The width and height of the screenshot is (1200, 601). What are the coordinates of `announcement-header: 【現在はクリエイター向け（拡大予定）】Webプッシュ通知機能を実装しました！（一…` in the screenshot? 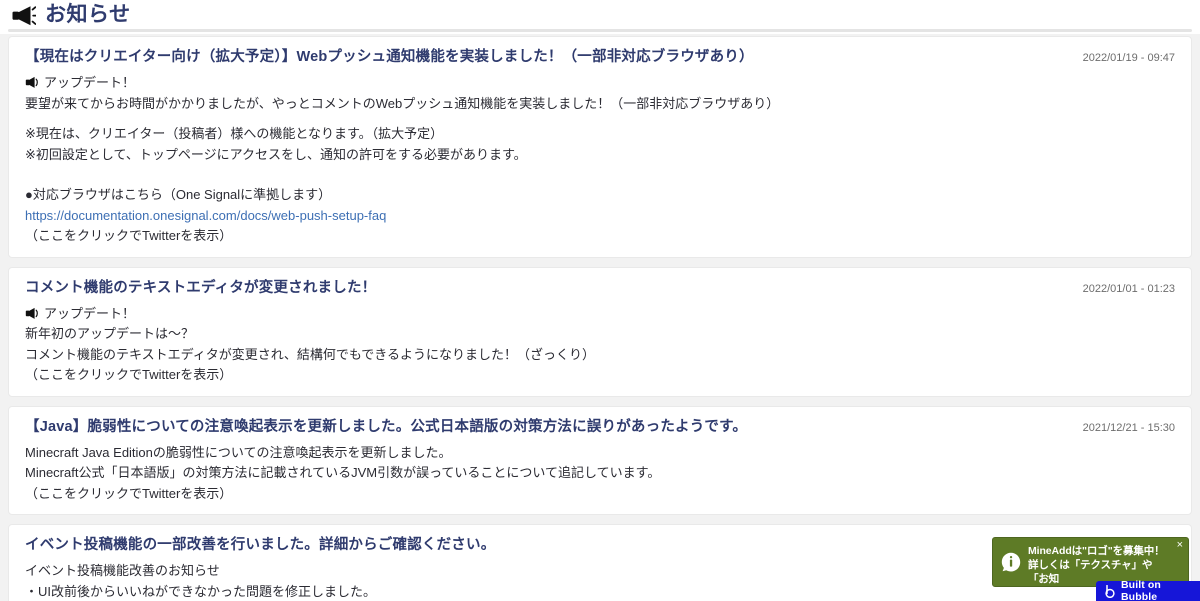 It's located at (600, 57).